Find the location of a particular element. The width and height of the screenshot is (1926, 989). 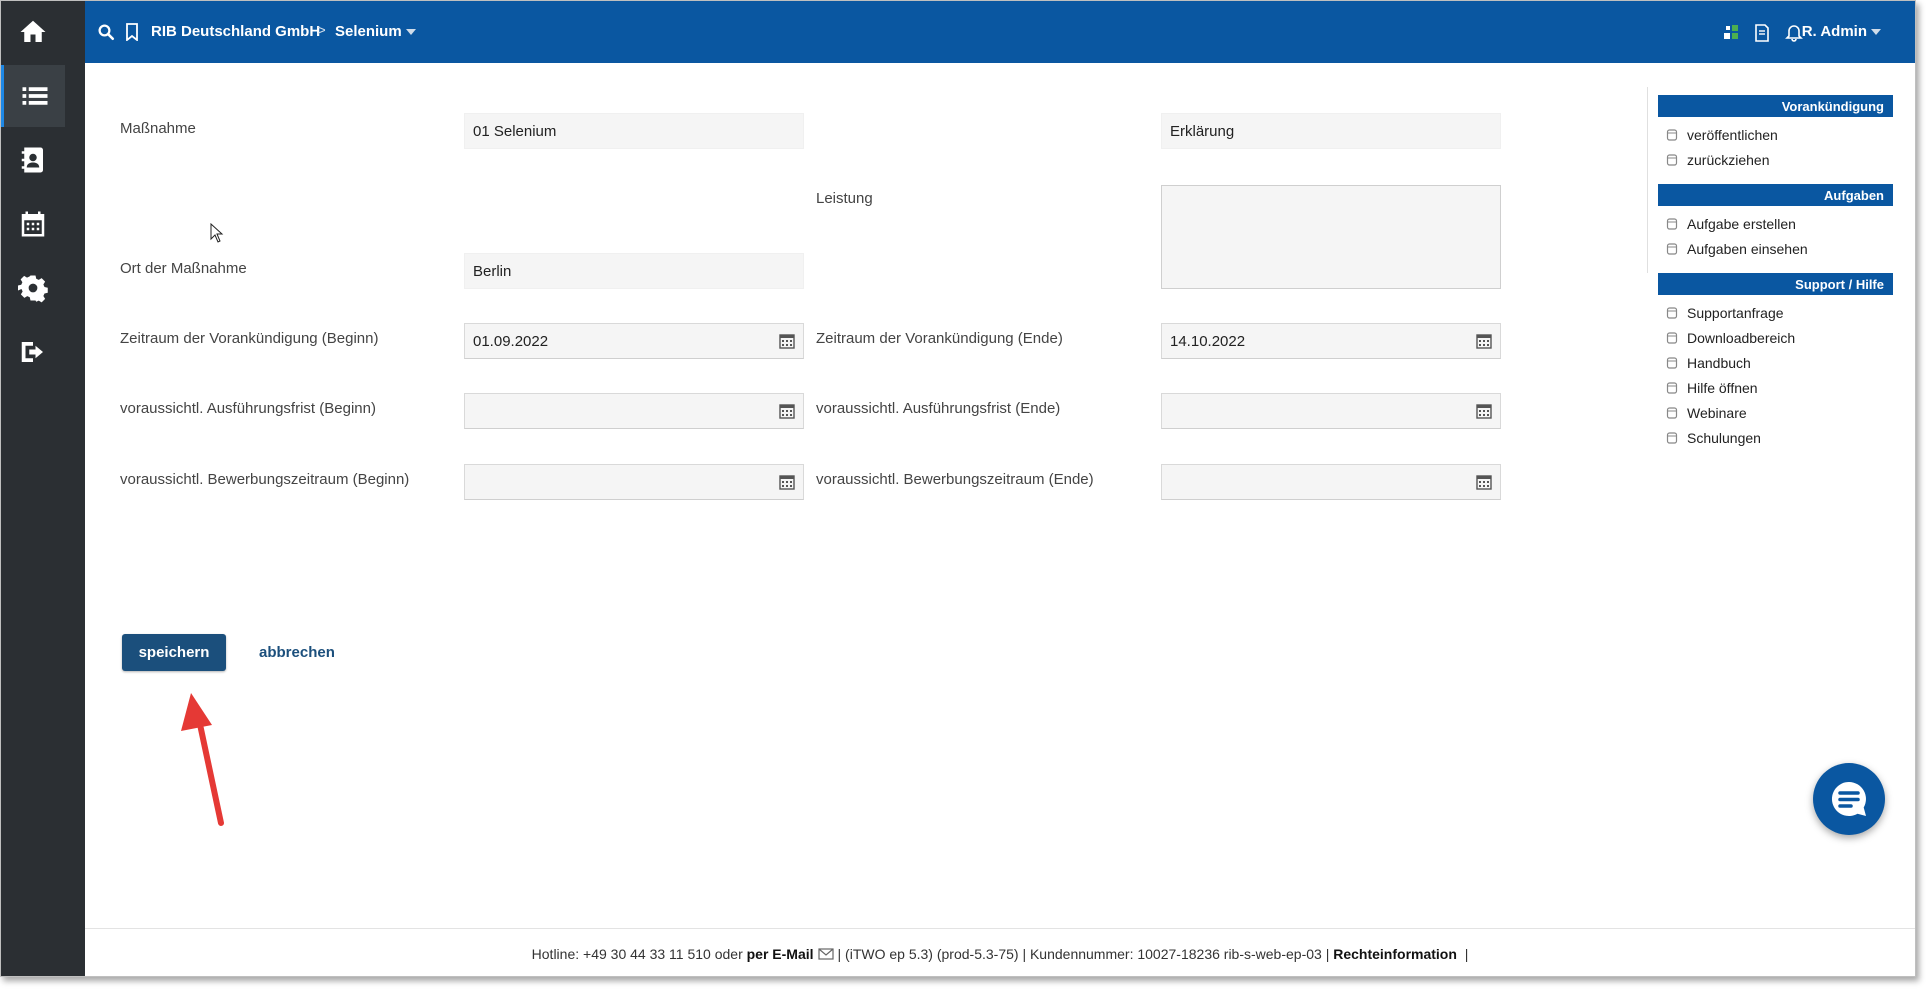

action-hilfe-oeffnen: Hilfe öffnen is located at coordinates (1779, 387).